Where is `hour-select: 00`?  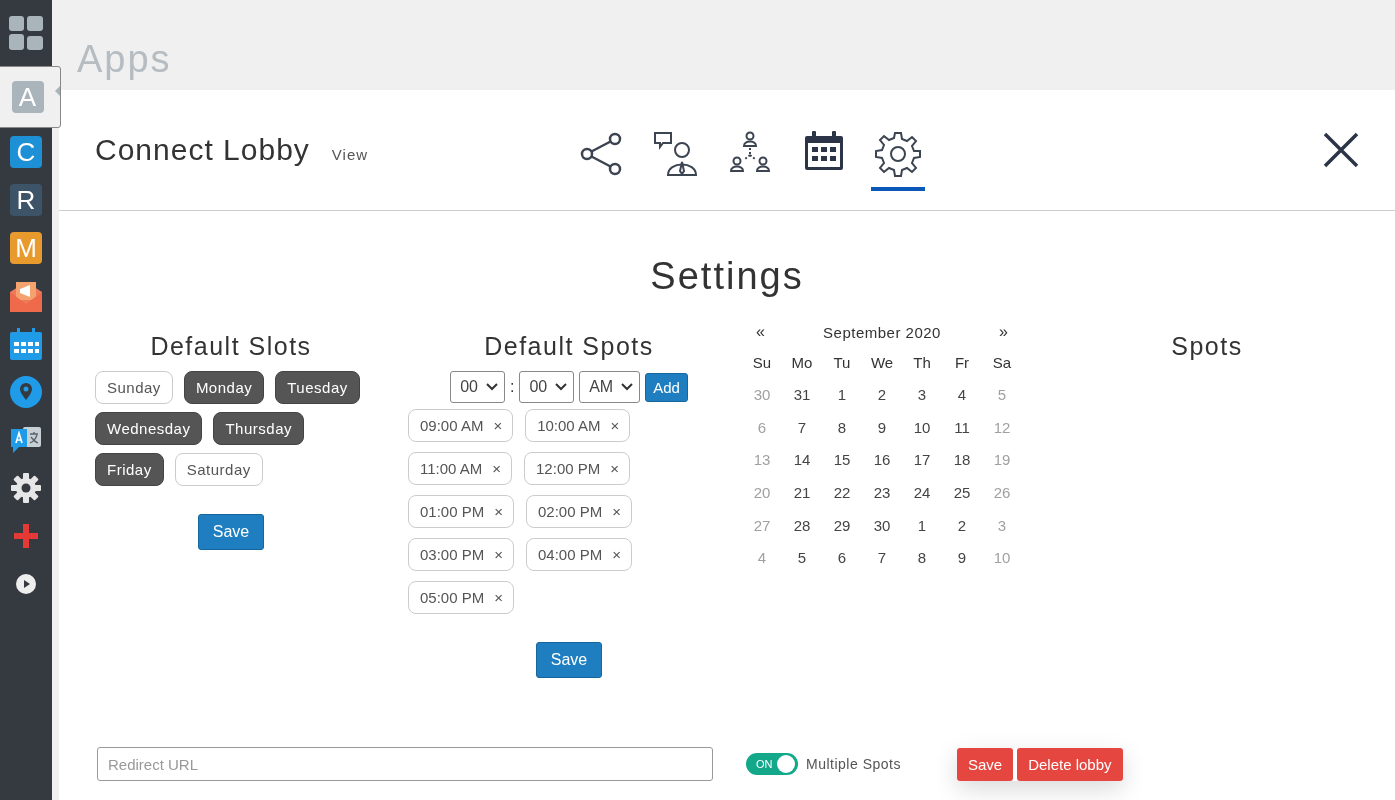
hour-select: 00 is located at coordinates (477, 387).